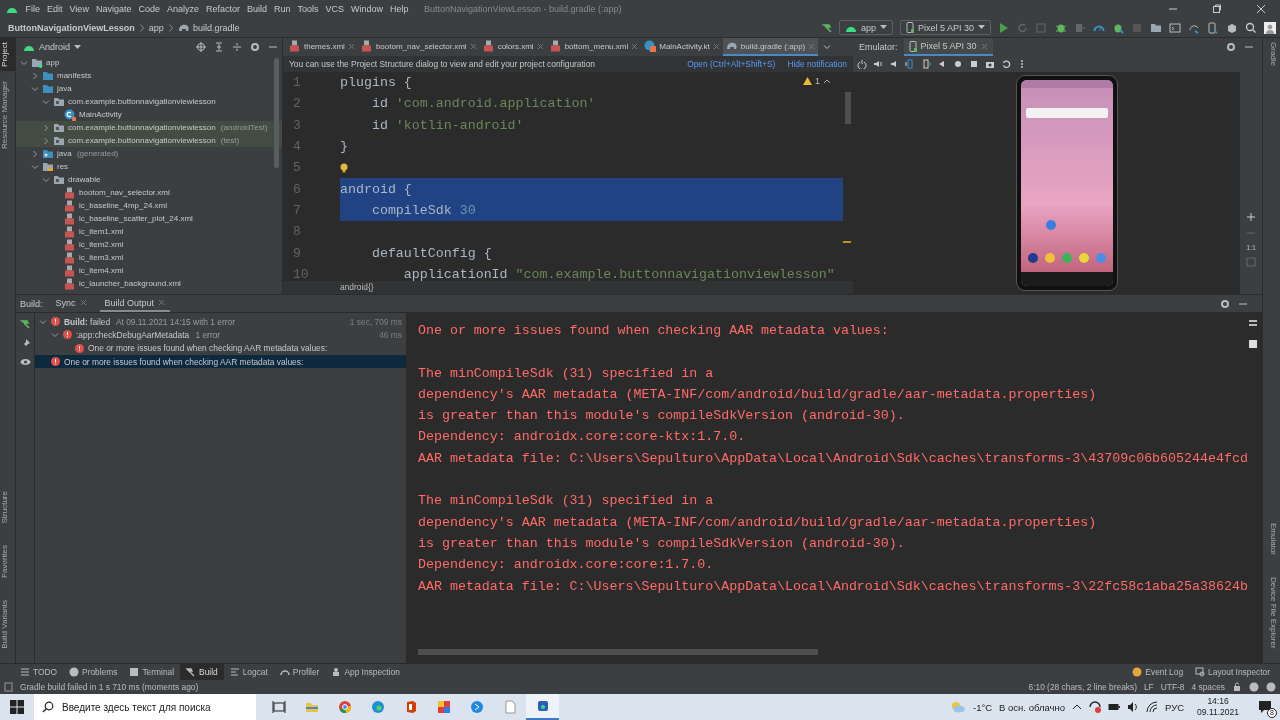  Describe the element at coordinates (418, 47) in the screenshot. I see `editor-tab: bootom_nav_selector.xml` at that location.